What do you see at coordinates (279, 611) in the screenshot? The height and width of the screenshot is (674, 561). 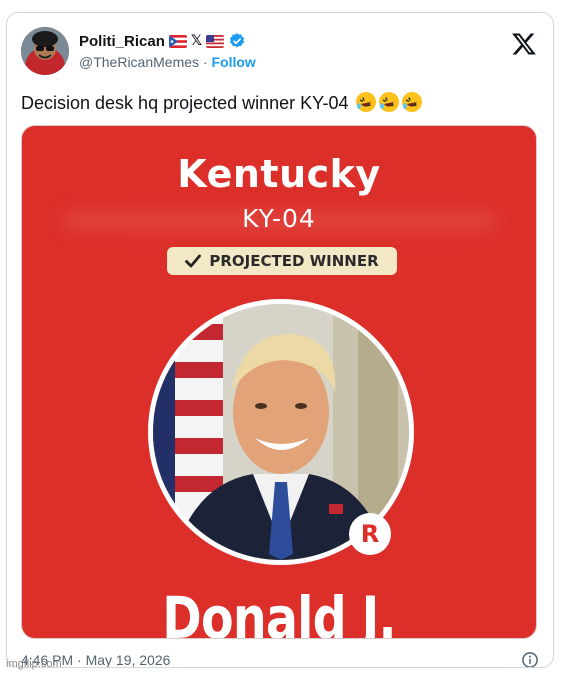 I see `candidate-name: Donald J.` at bounding box center [279, 611].